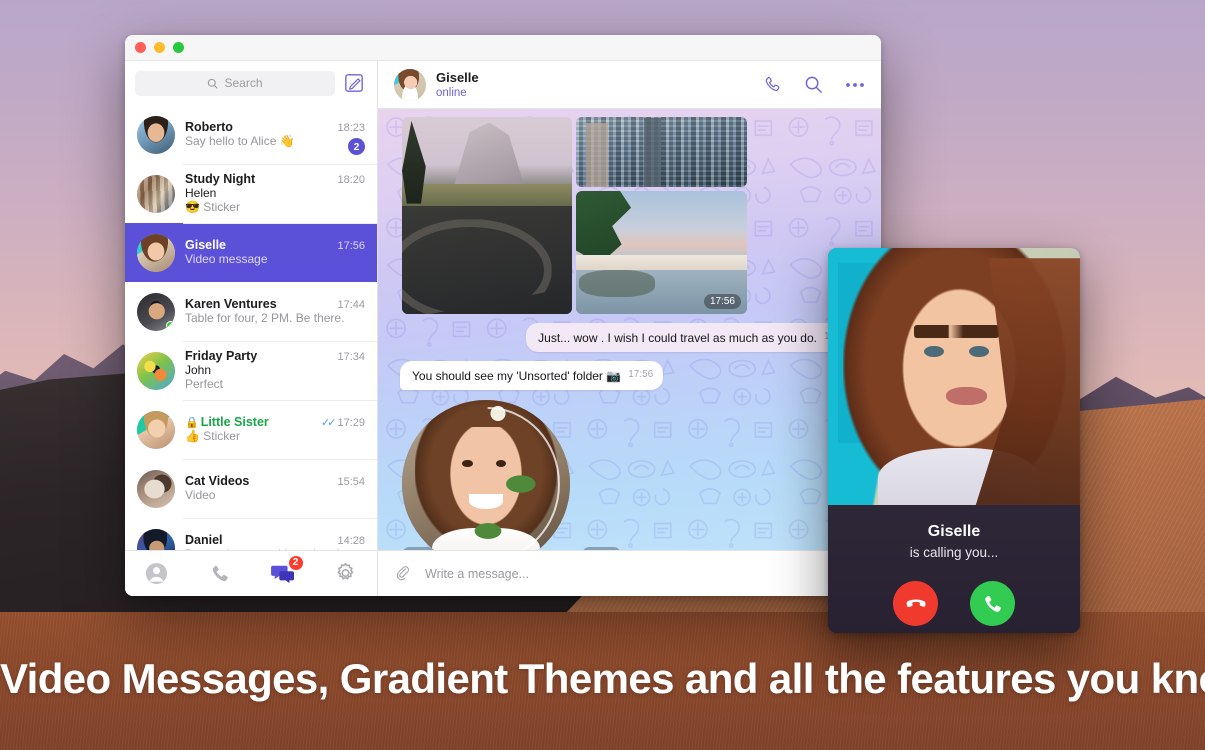 Image resolution: width=1205 pixels, height=750 pixels. What do you see at coordinates (275, 179) in the screenshot?
I see `chat-row-header: Study Night 18:20` at bounding box center [275, 179].